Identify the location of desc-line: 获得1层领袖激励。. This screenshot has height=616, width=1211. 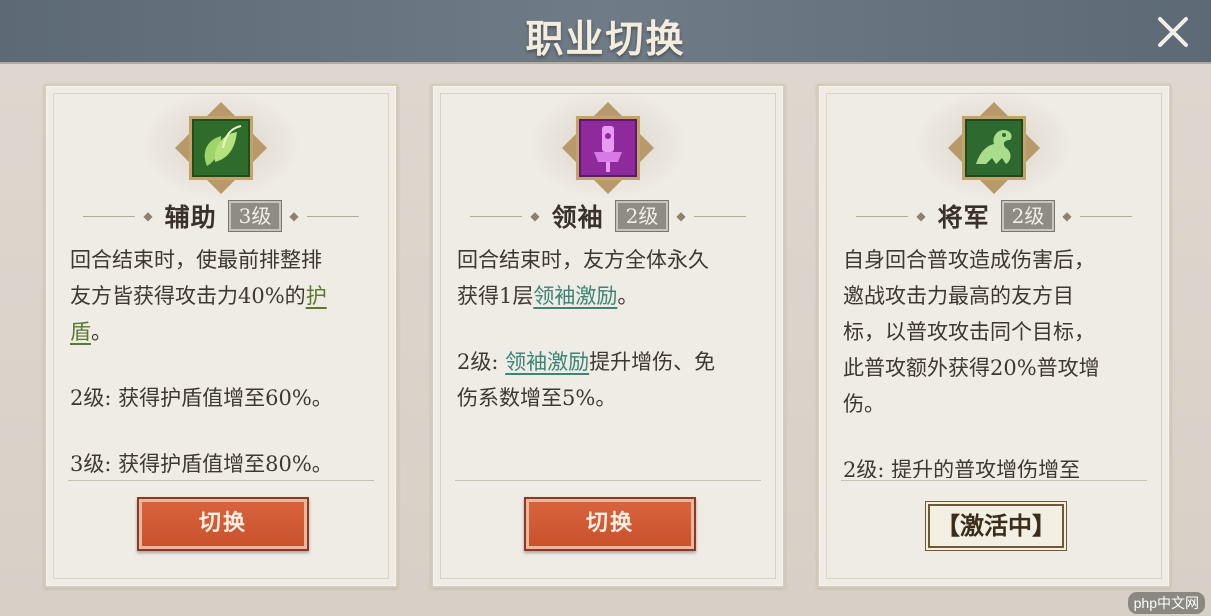
(548, 296).